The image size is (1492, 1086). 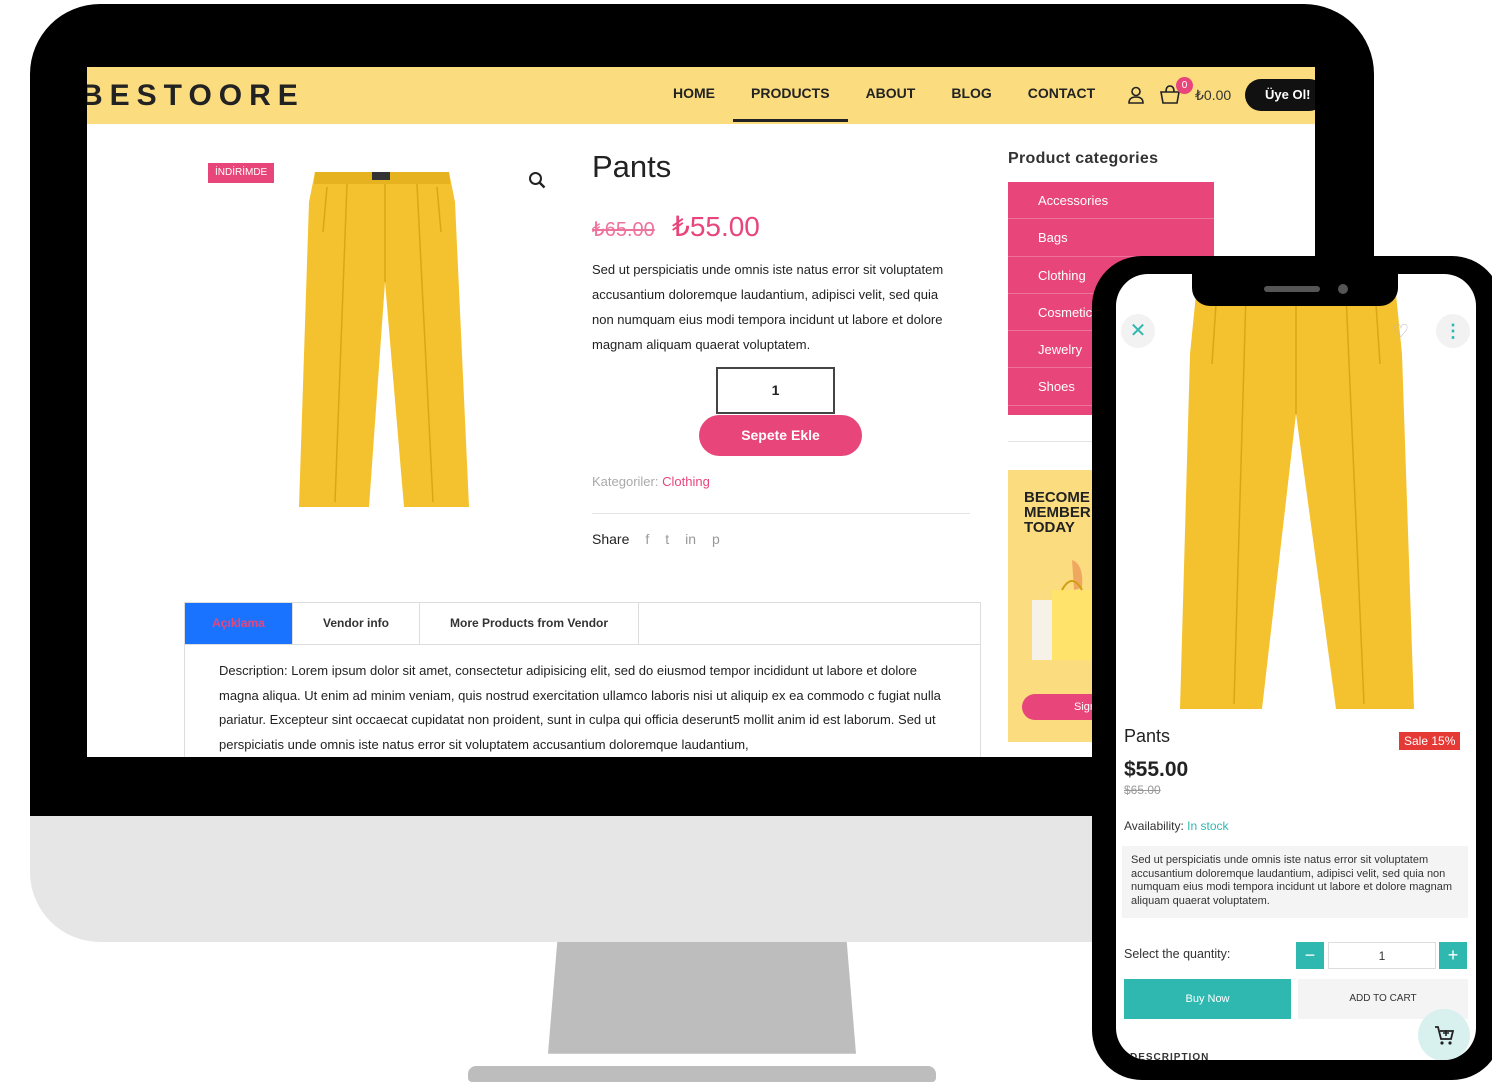 What do you see at coordinates (702, 1074) in the screenshot?
I see `monitor-stand-foot` at bounding box center [702, 1074].